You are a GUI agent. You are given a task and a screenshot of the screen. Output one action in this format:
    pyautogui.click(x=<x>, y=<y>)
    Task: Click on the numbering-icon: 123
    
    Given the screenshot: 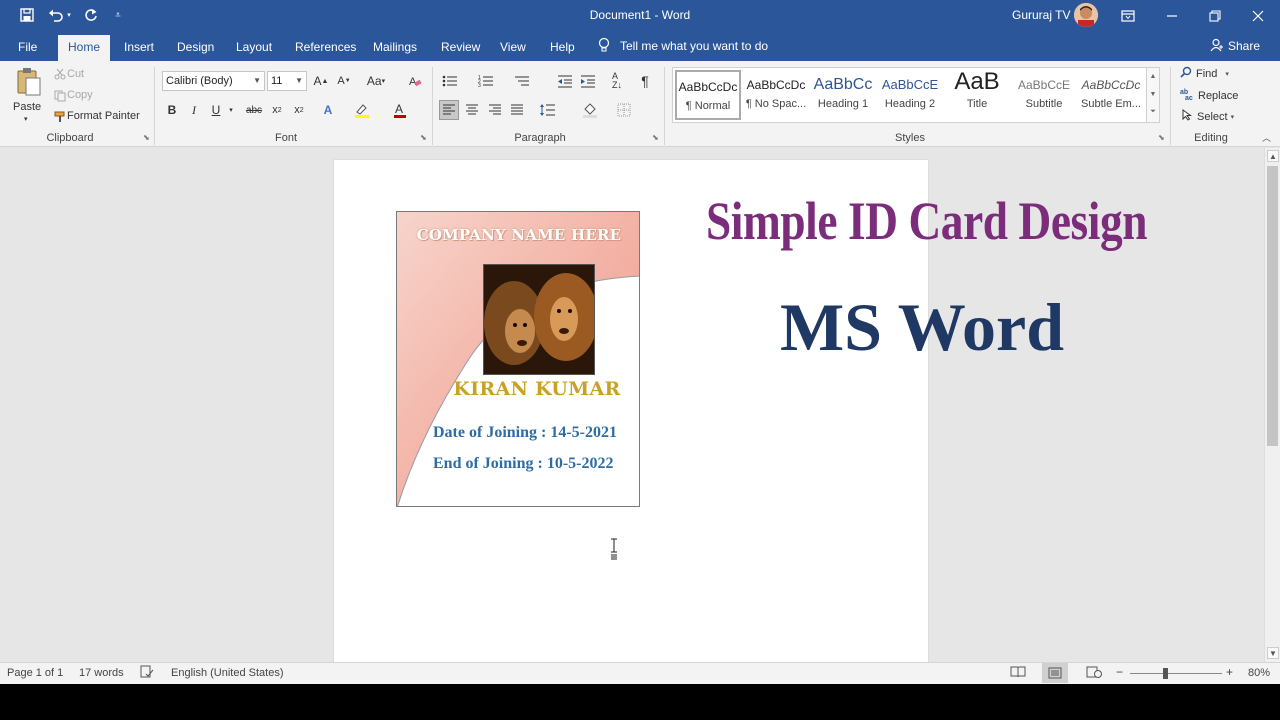 What is the action you would take?
    pyautogui.click(x=486, y=81)
    